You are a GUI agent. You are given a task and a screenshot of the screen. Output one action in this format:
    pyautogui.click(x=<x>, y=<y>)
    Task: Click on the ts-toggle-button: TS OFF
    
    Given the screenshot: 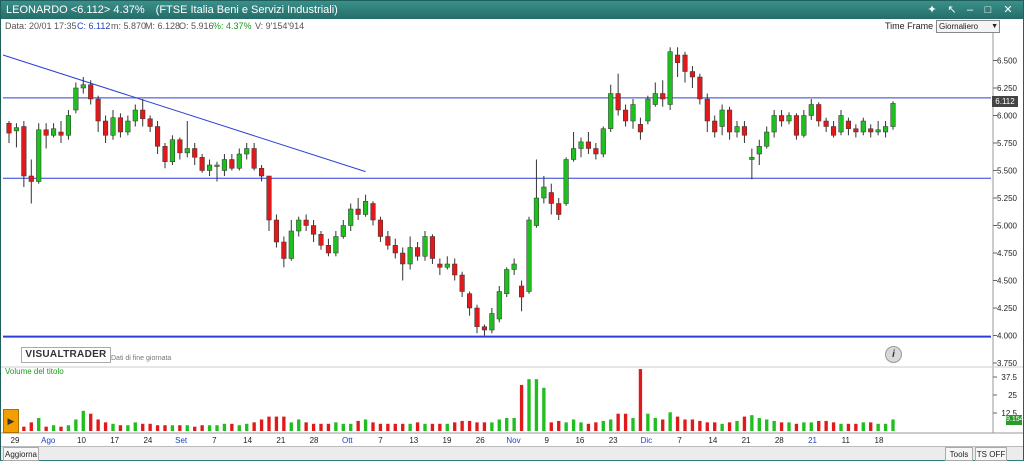 What is the action you would take?
    pyautogui.click(x=991, y=454)
    